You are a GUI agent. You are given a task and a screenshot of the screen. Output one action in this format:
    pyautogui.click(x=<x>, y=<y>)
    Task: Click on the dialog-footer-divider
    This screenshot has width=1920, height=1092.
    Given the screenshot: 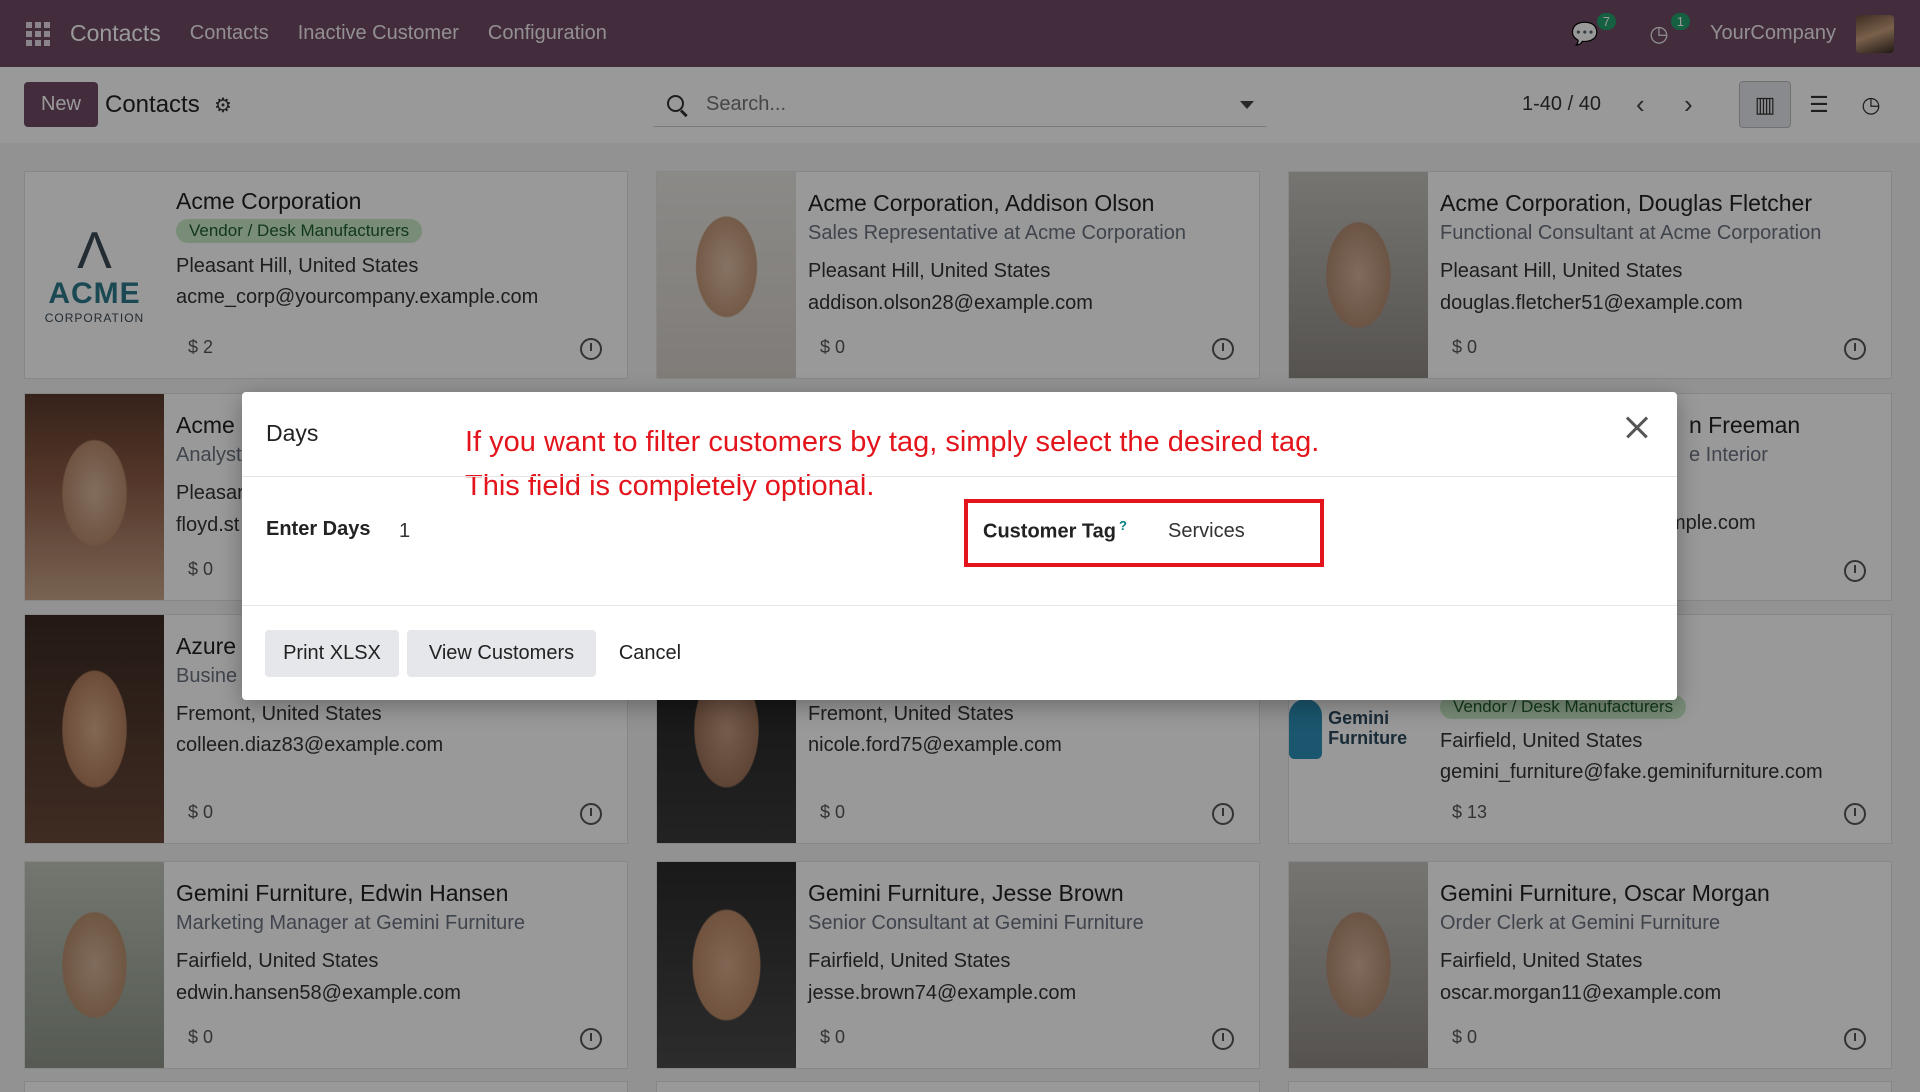 What is the action you would take?
    pyautogui.click(x=959, y=605)
    